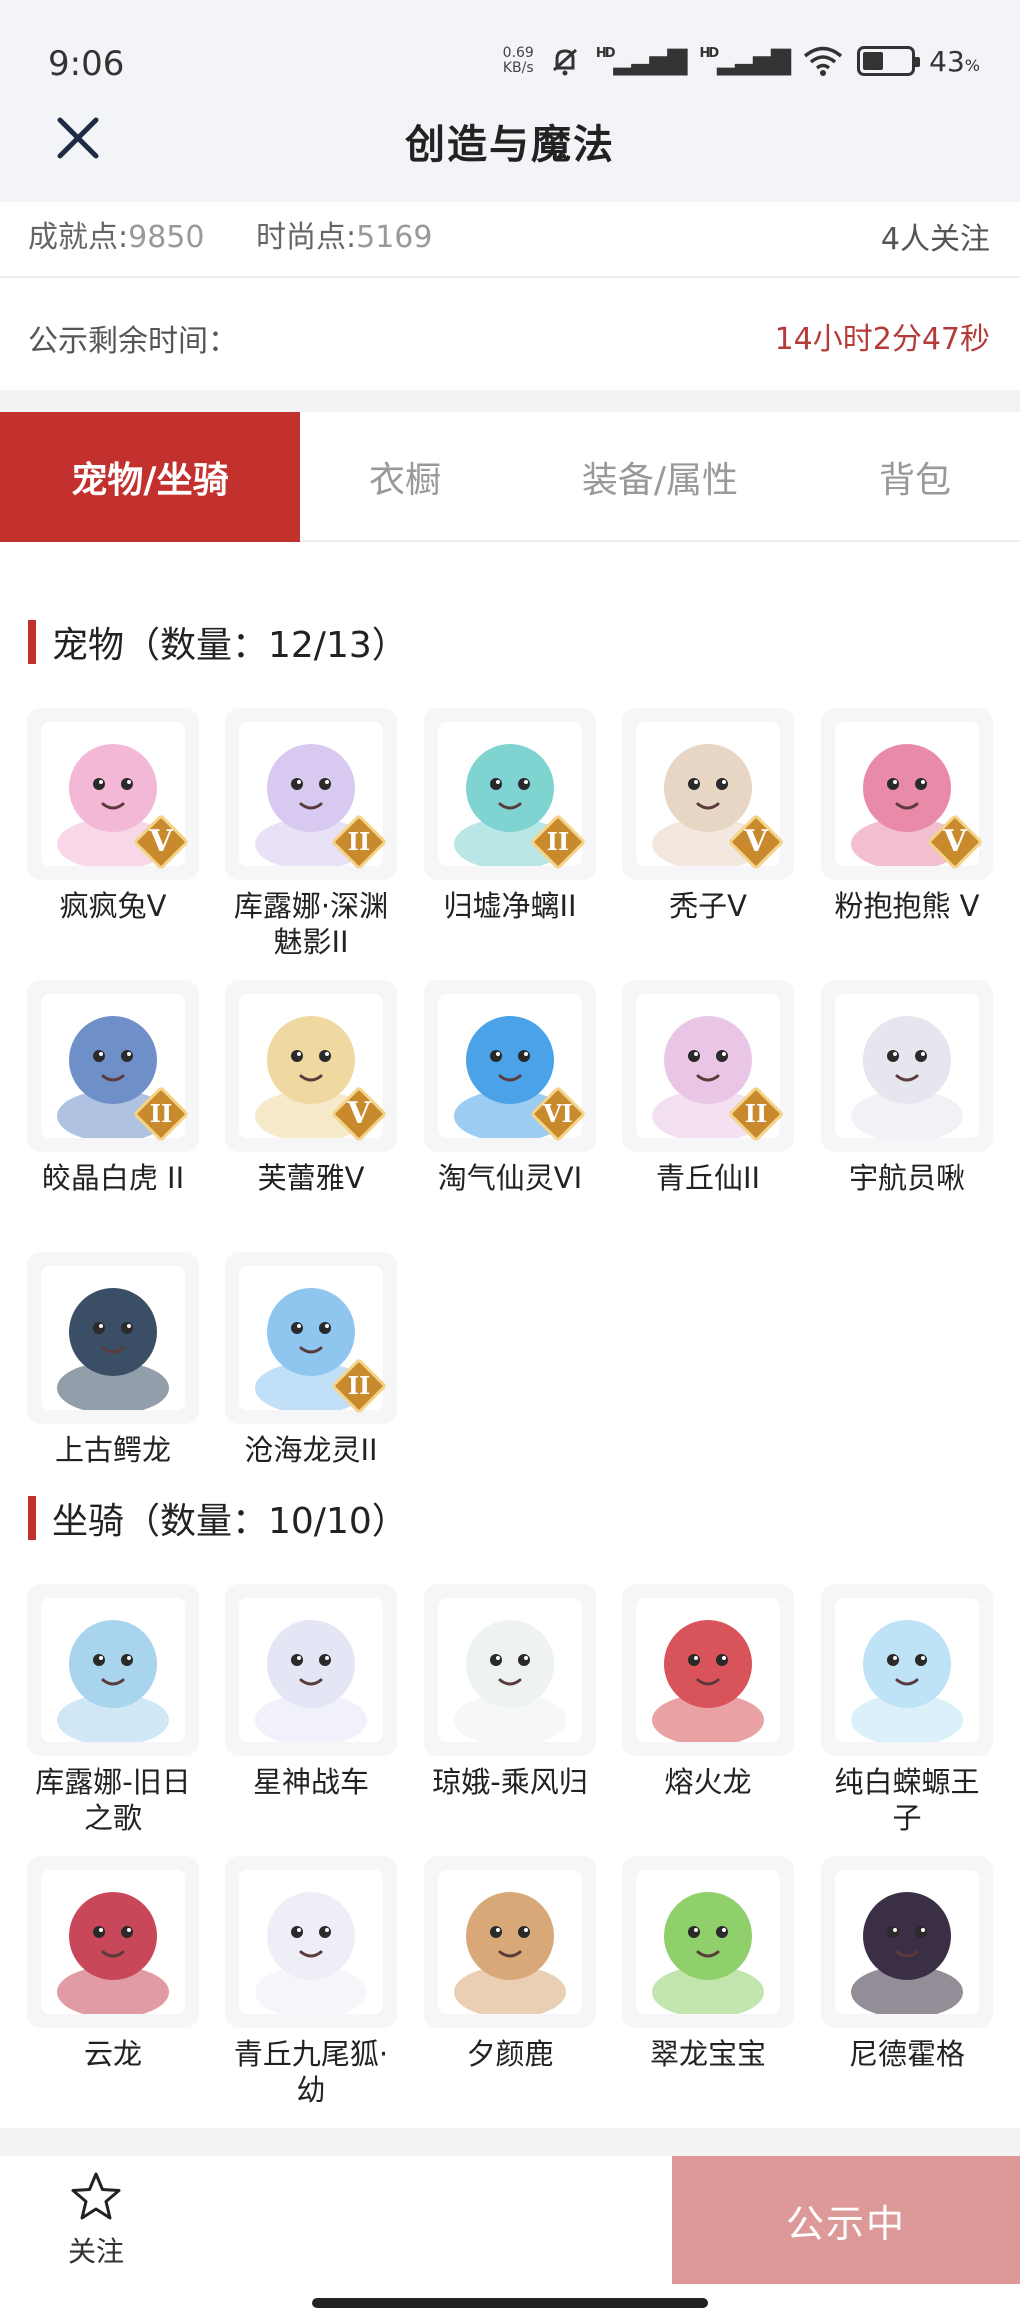  I want to click on mounts-item: 熔火龙, so click(708, 1692).